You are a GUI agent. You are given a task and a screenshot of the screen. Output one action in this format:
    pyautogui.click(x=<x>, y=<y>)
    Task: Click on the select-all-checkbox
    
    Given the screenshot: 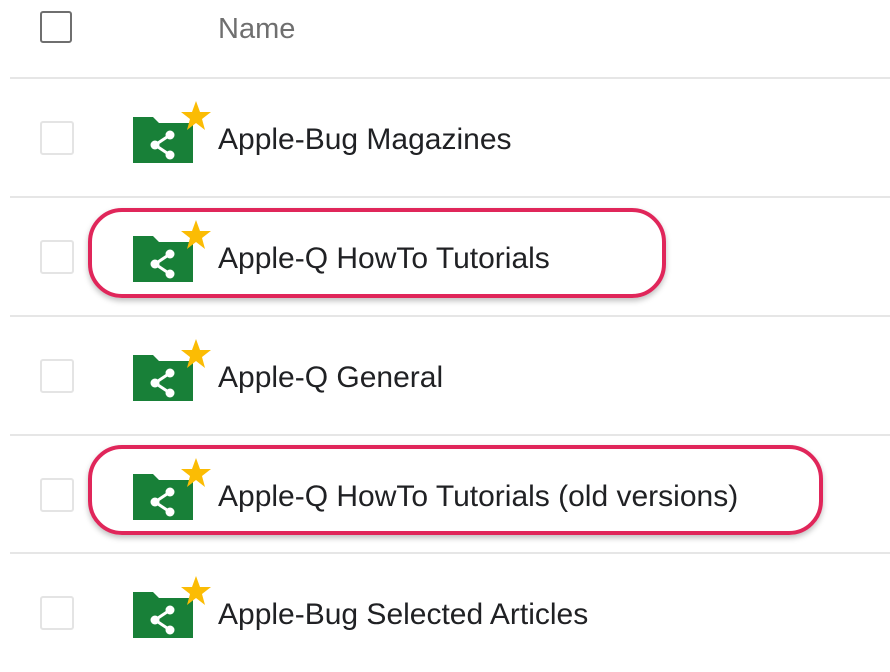 What is the action you would take?
    pyautogui.click(x=56, y=27)
    